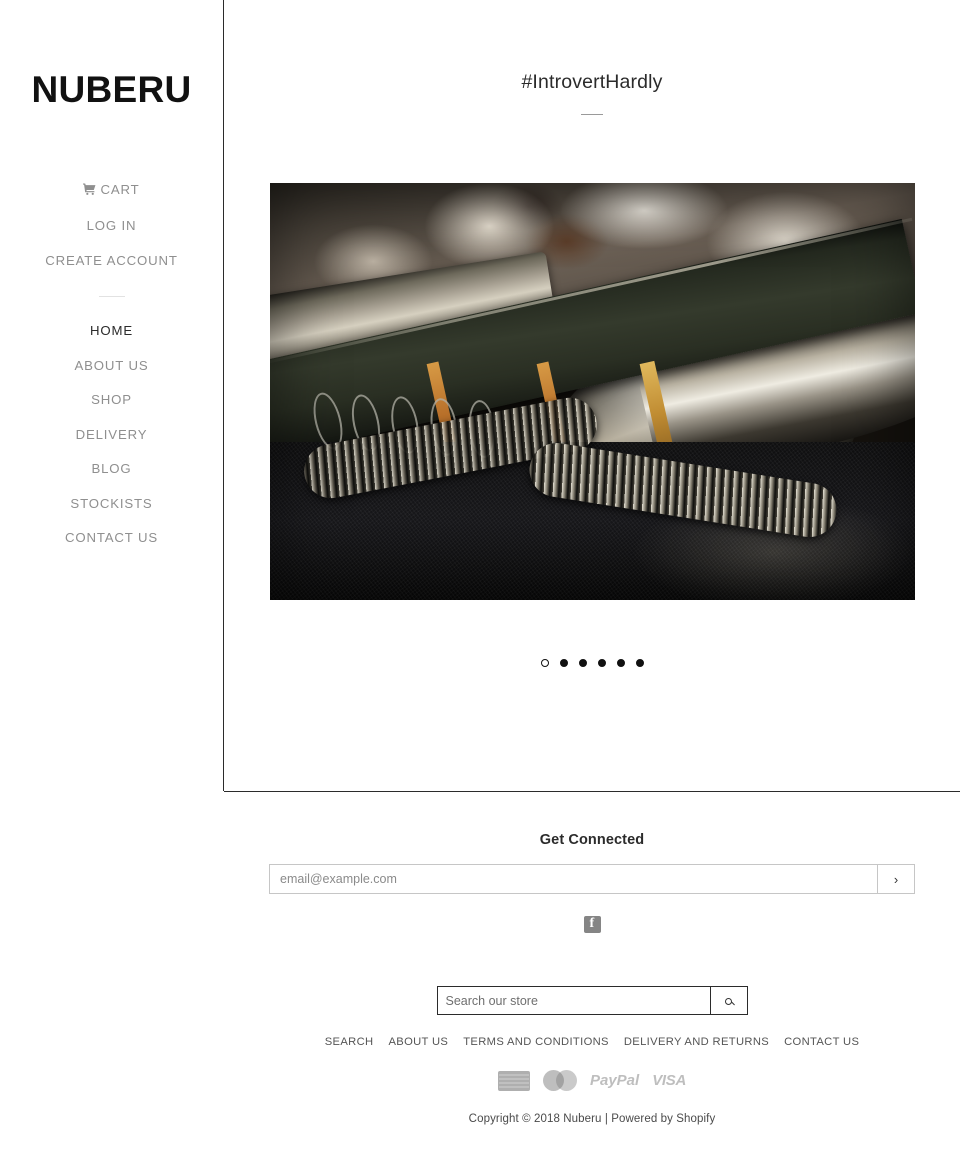 The height and width of the screenshot is (1149, 960). Describe the element at coordinates (573, 1000) in the screenshot. I see `search-input` at that location.